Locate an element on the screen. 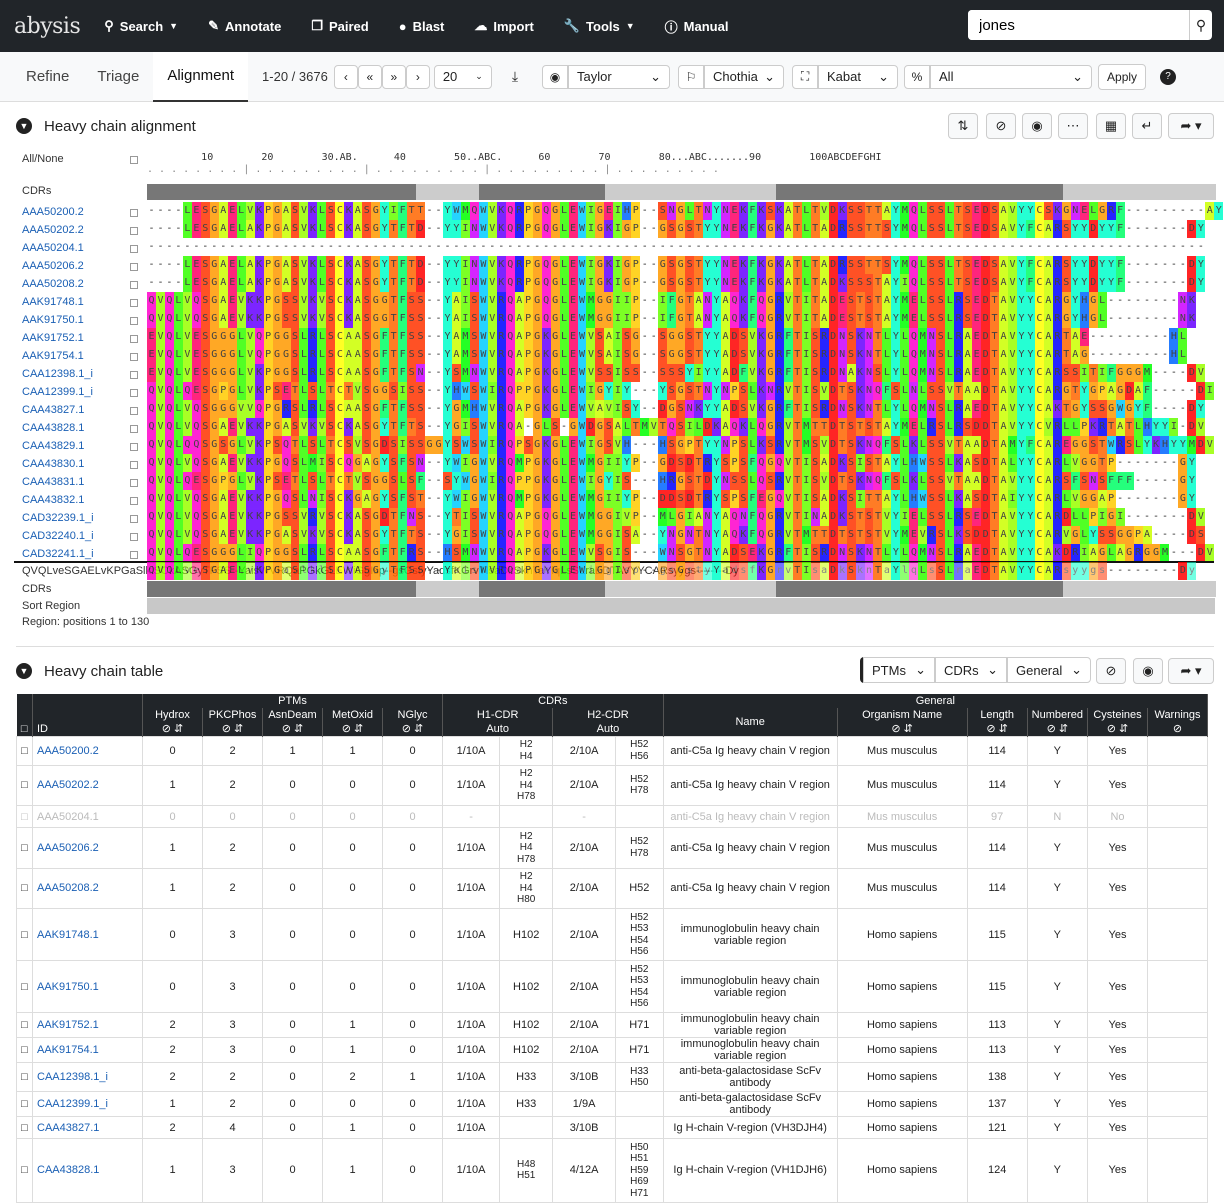 The width and height of the screenshot is (1224, 1203). help-icon: ? is located at coordinates (1168, 76).